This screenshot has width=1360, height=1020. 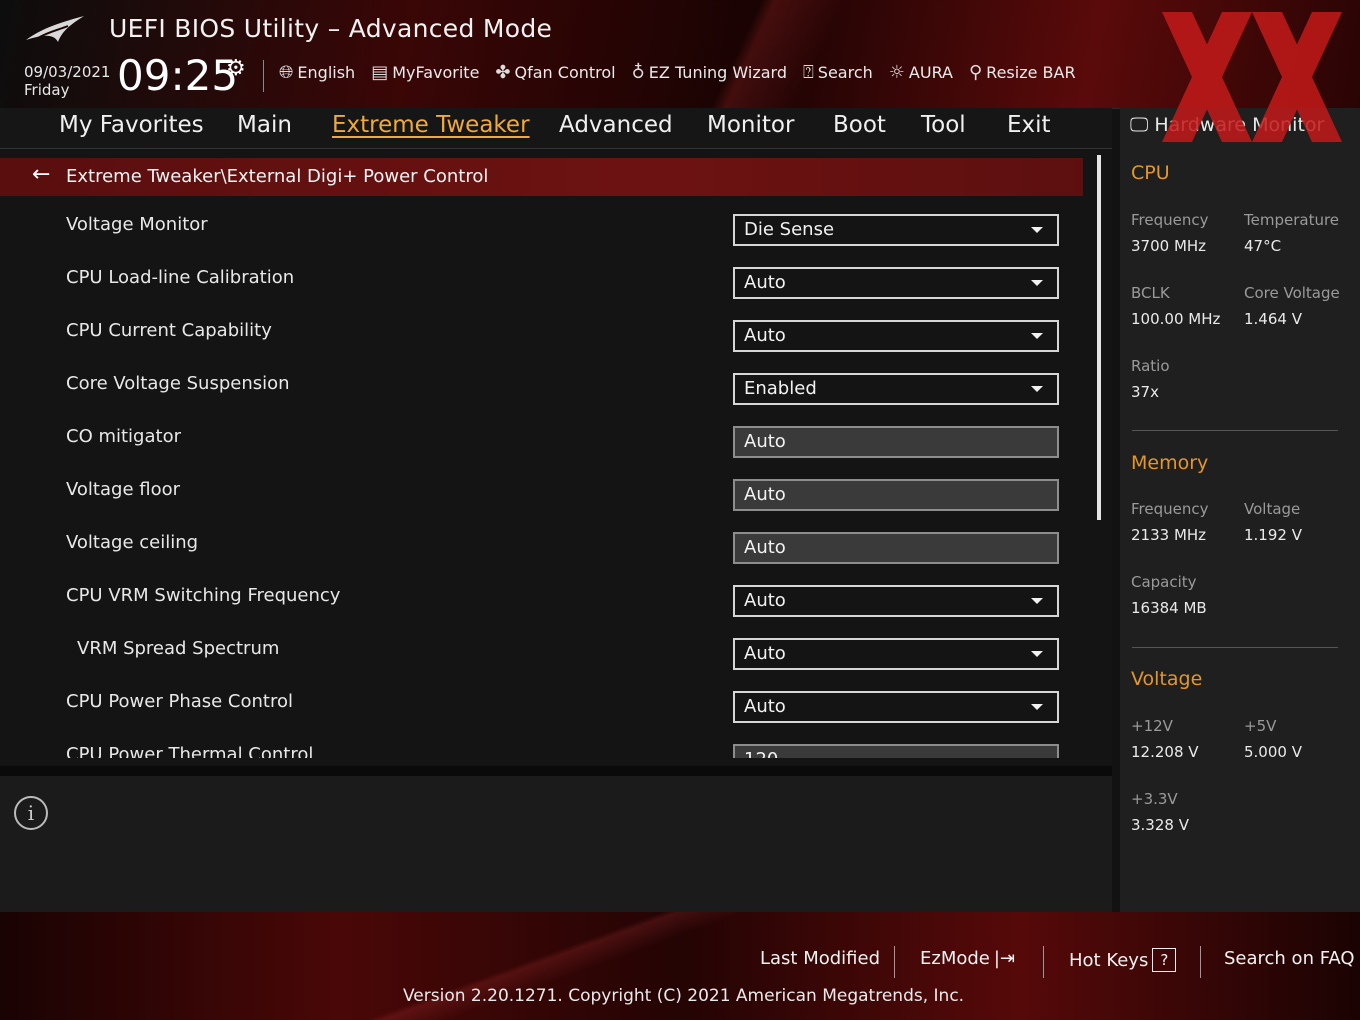 I want to click on core-voltage-label: Core Voltage, so click(x=1292, y=293).